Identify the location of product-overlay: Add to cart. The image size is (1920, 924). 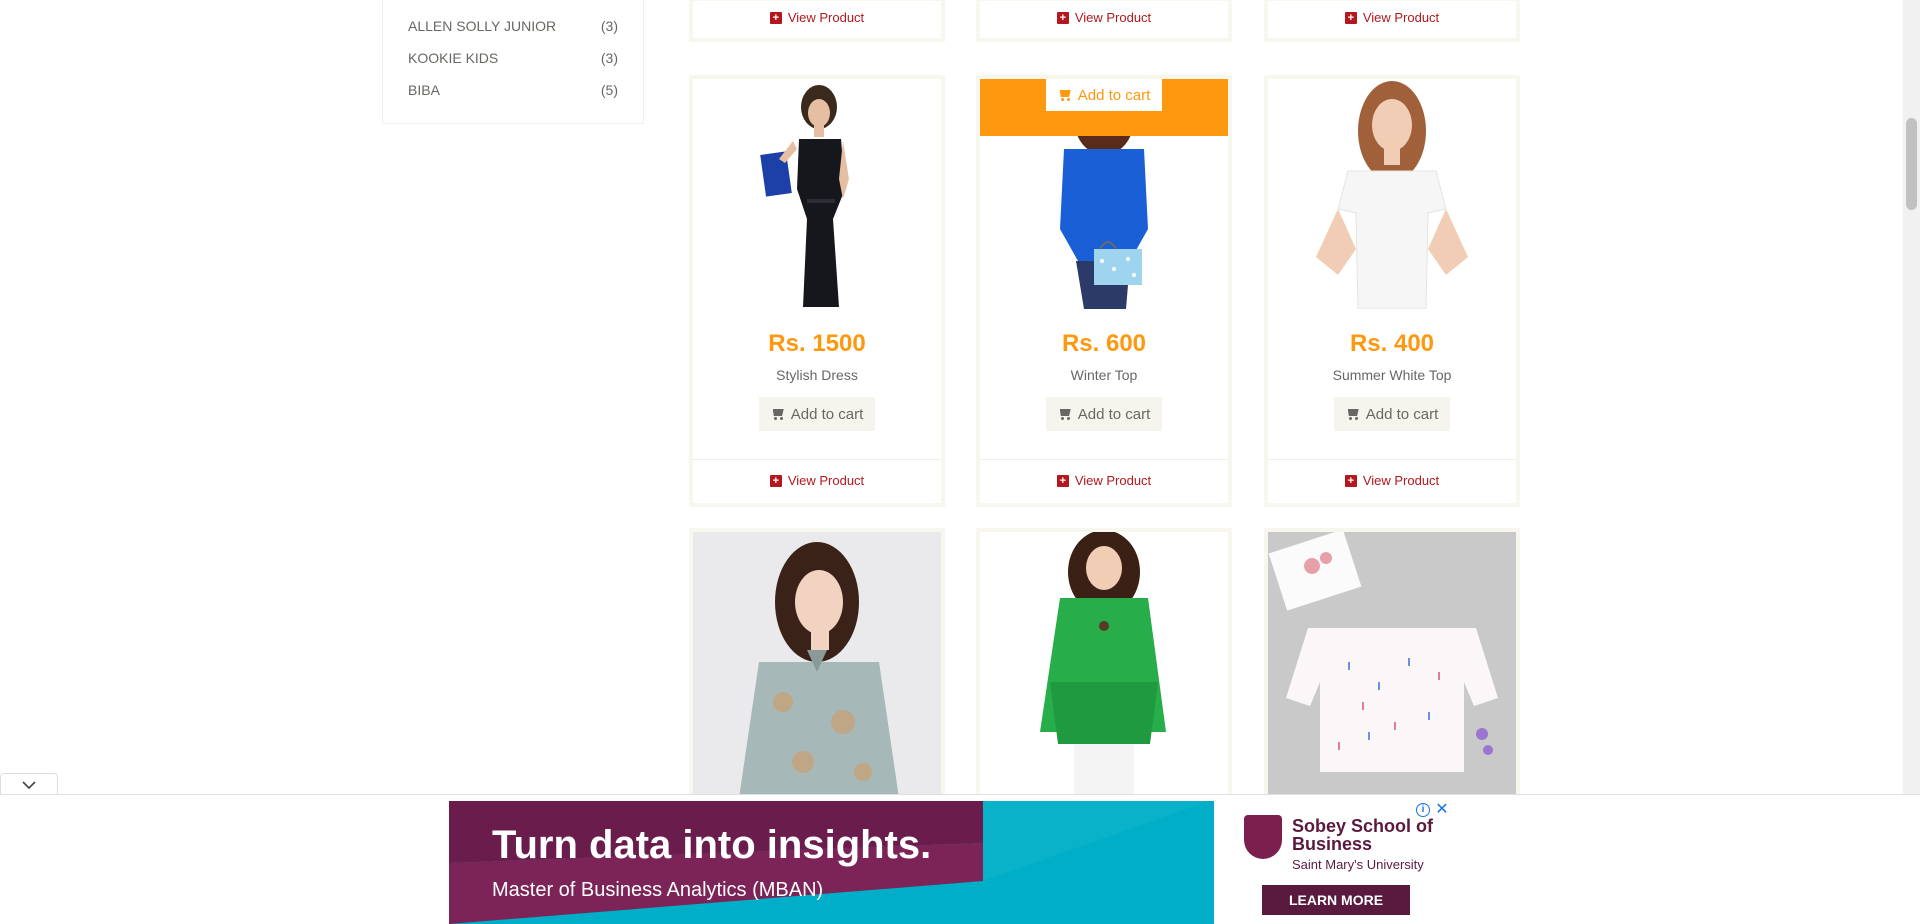
(1104, 107).